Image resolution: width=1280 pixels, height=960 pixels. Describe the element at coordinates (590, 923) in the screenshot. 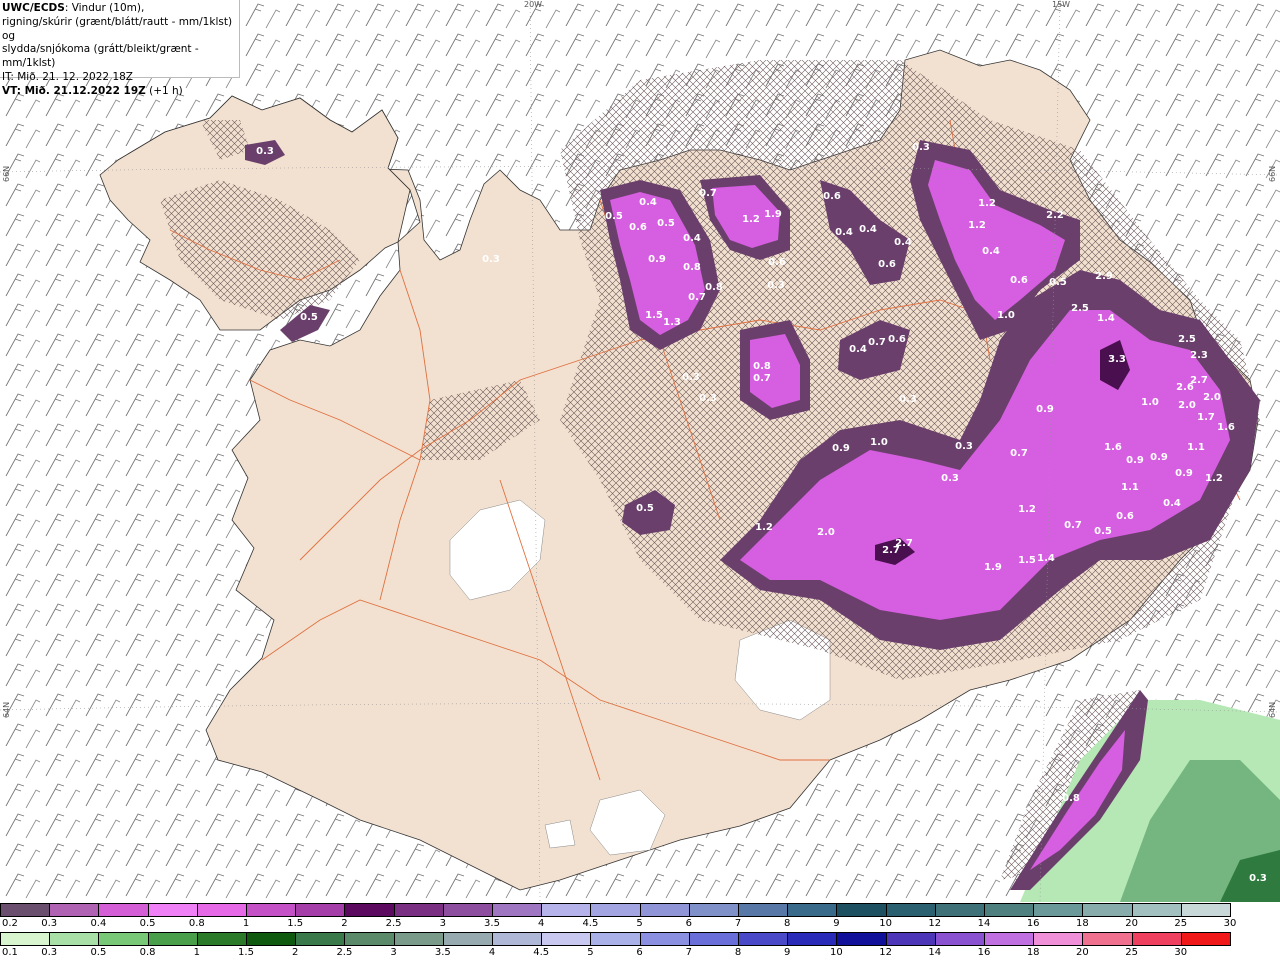

I see `legend-label: 4.5` at that location.